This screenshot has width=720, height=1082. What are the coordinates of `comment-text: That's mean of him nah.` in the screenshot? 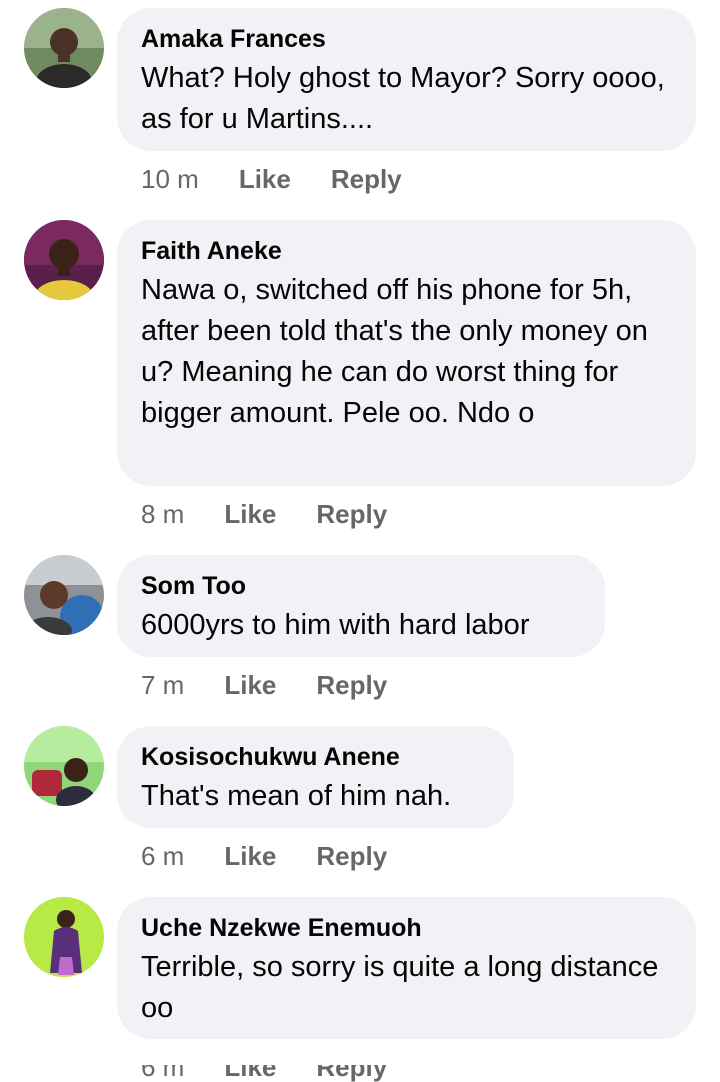 It's located at (296, 796).